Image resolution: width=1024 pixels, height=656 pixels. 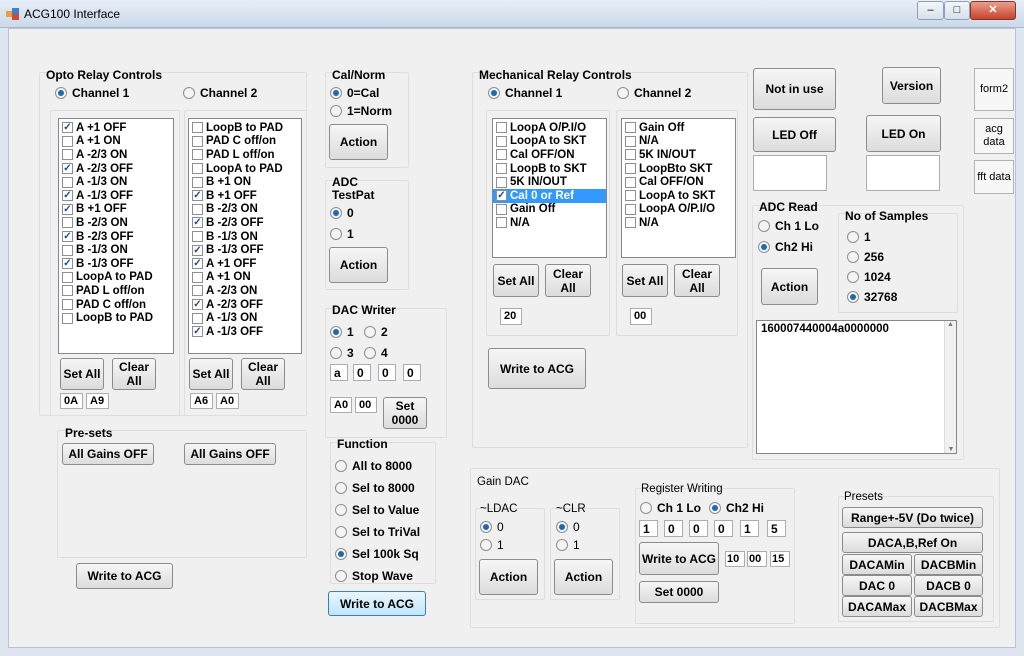 What do you see at coordinates (362, 372) in the screenshot?
I see `dac-writer-value-1: 0` at bounding box center [362, 372].